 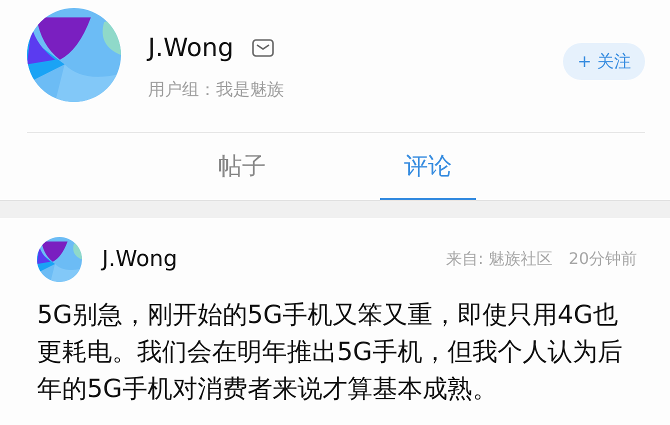 I want to click on author-name: J.Wong, so click(x=140, y=259).